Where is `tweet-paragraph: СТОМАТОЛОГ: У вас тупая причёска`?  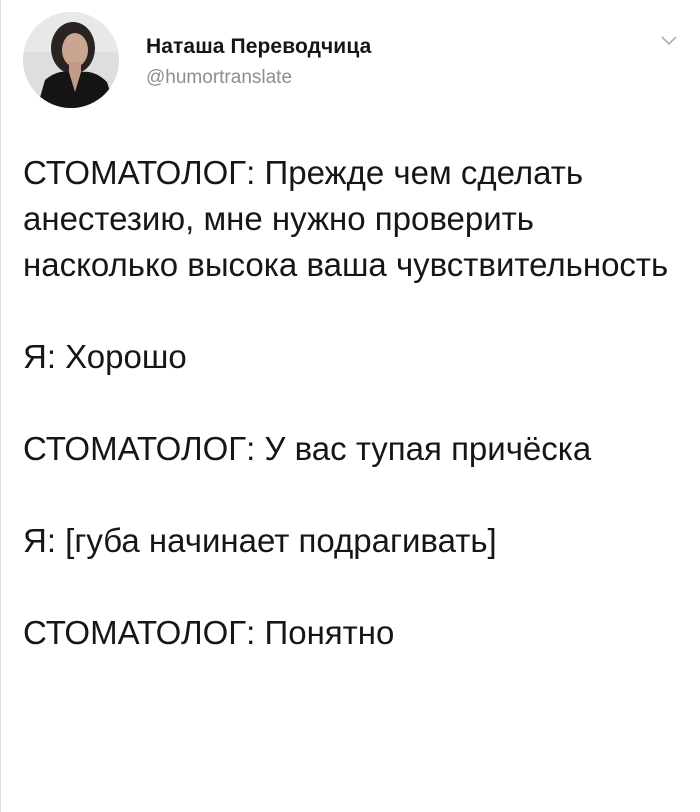
tweet-paragraph: СТОМАТОЛОГ: У вас тупая причёска is located at coordinates (307, 448).